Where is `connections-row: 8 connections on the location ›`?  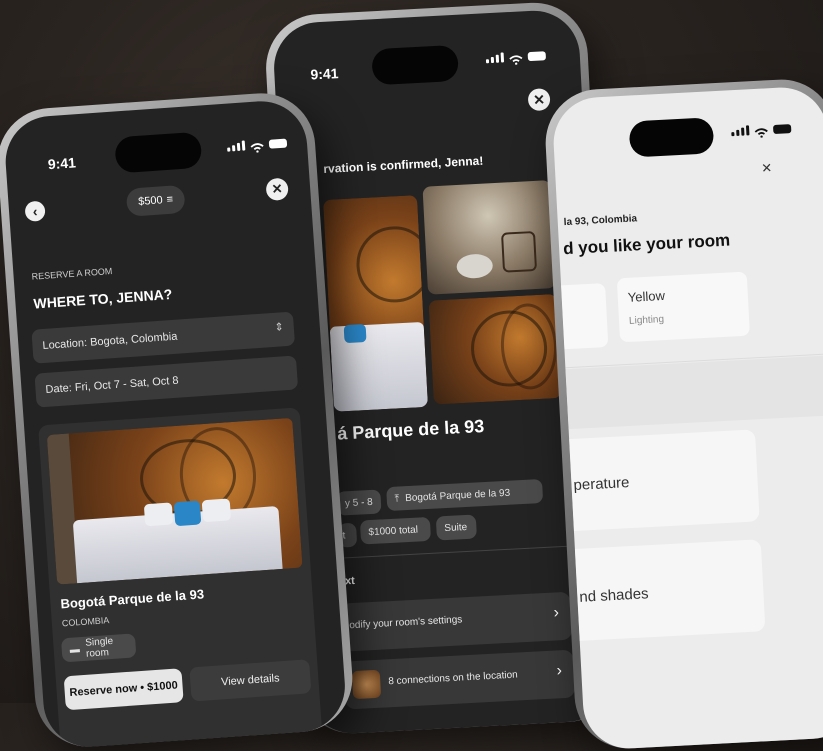
connections-row: 8 connections on the location › is located at coordinates (459, 679).